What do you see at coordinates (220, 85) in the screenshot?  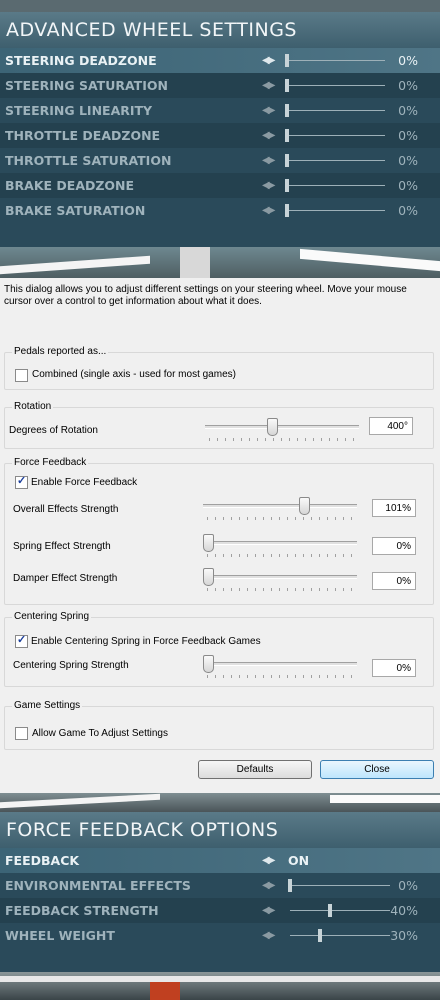 I see `adv-row: STEERING SATURATION ◀▶ 0%` at bounding box center [220, 85].